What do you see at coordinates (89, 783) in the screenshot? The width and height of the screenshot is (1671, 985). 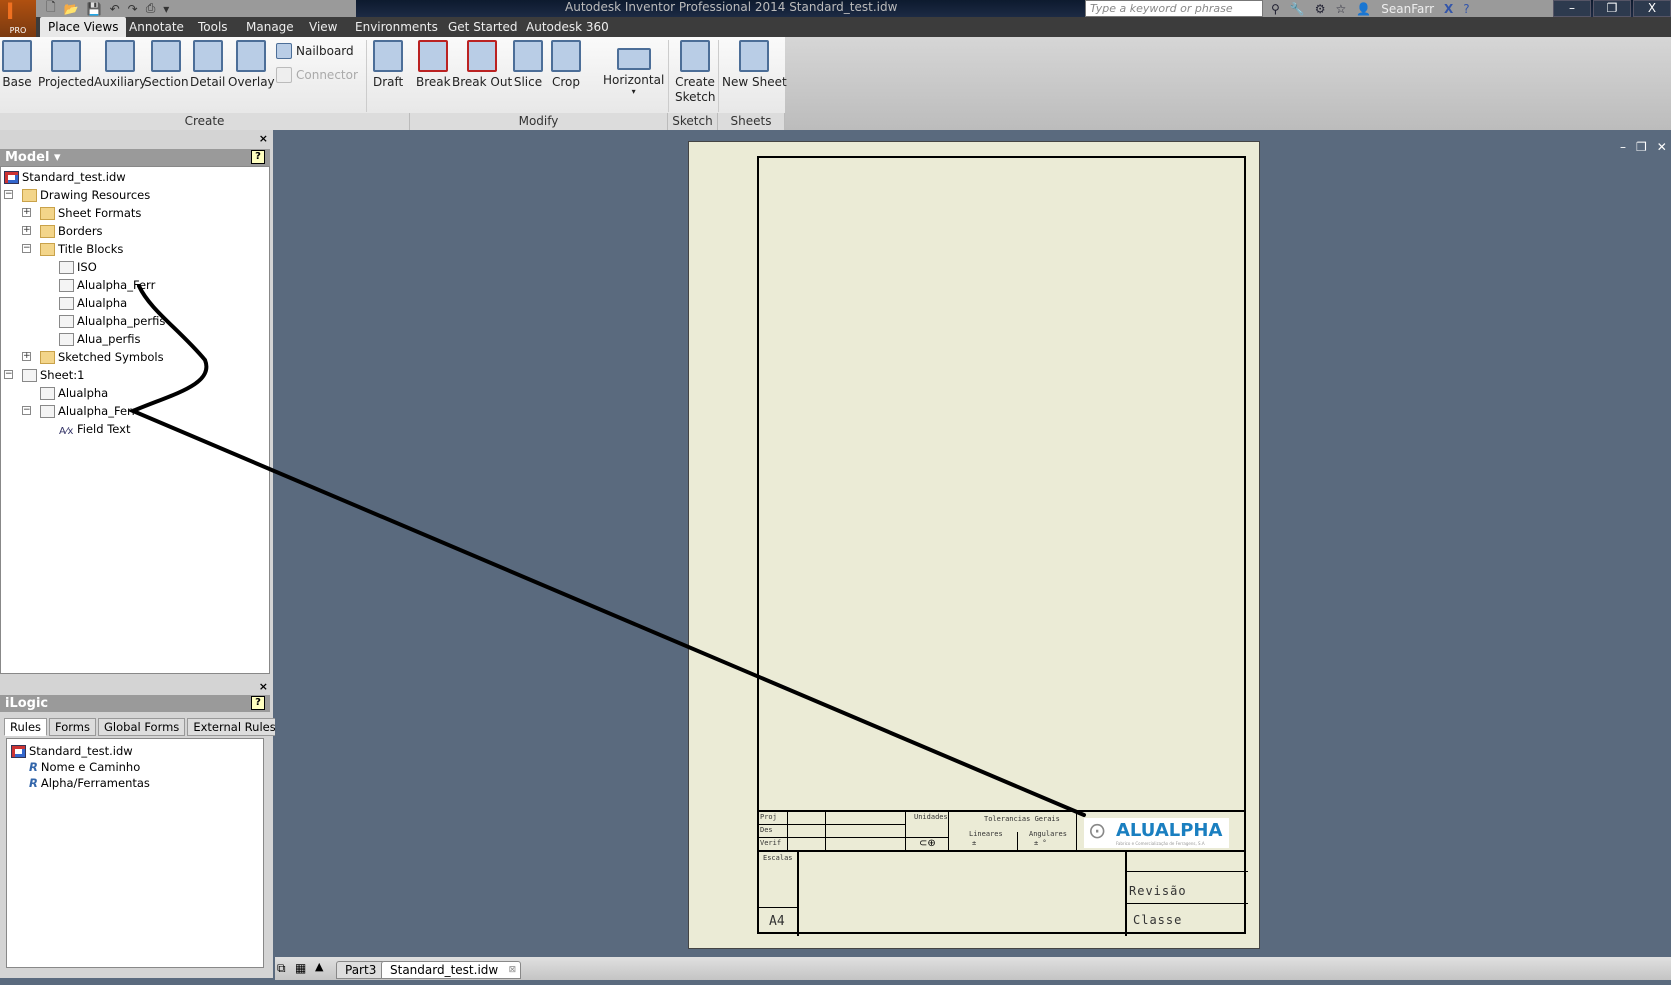 I see `rule-item: R Alpha/Ferramentas` at bounding box center [89, 783].